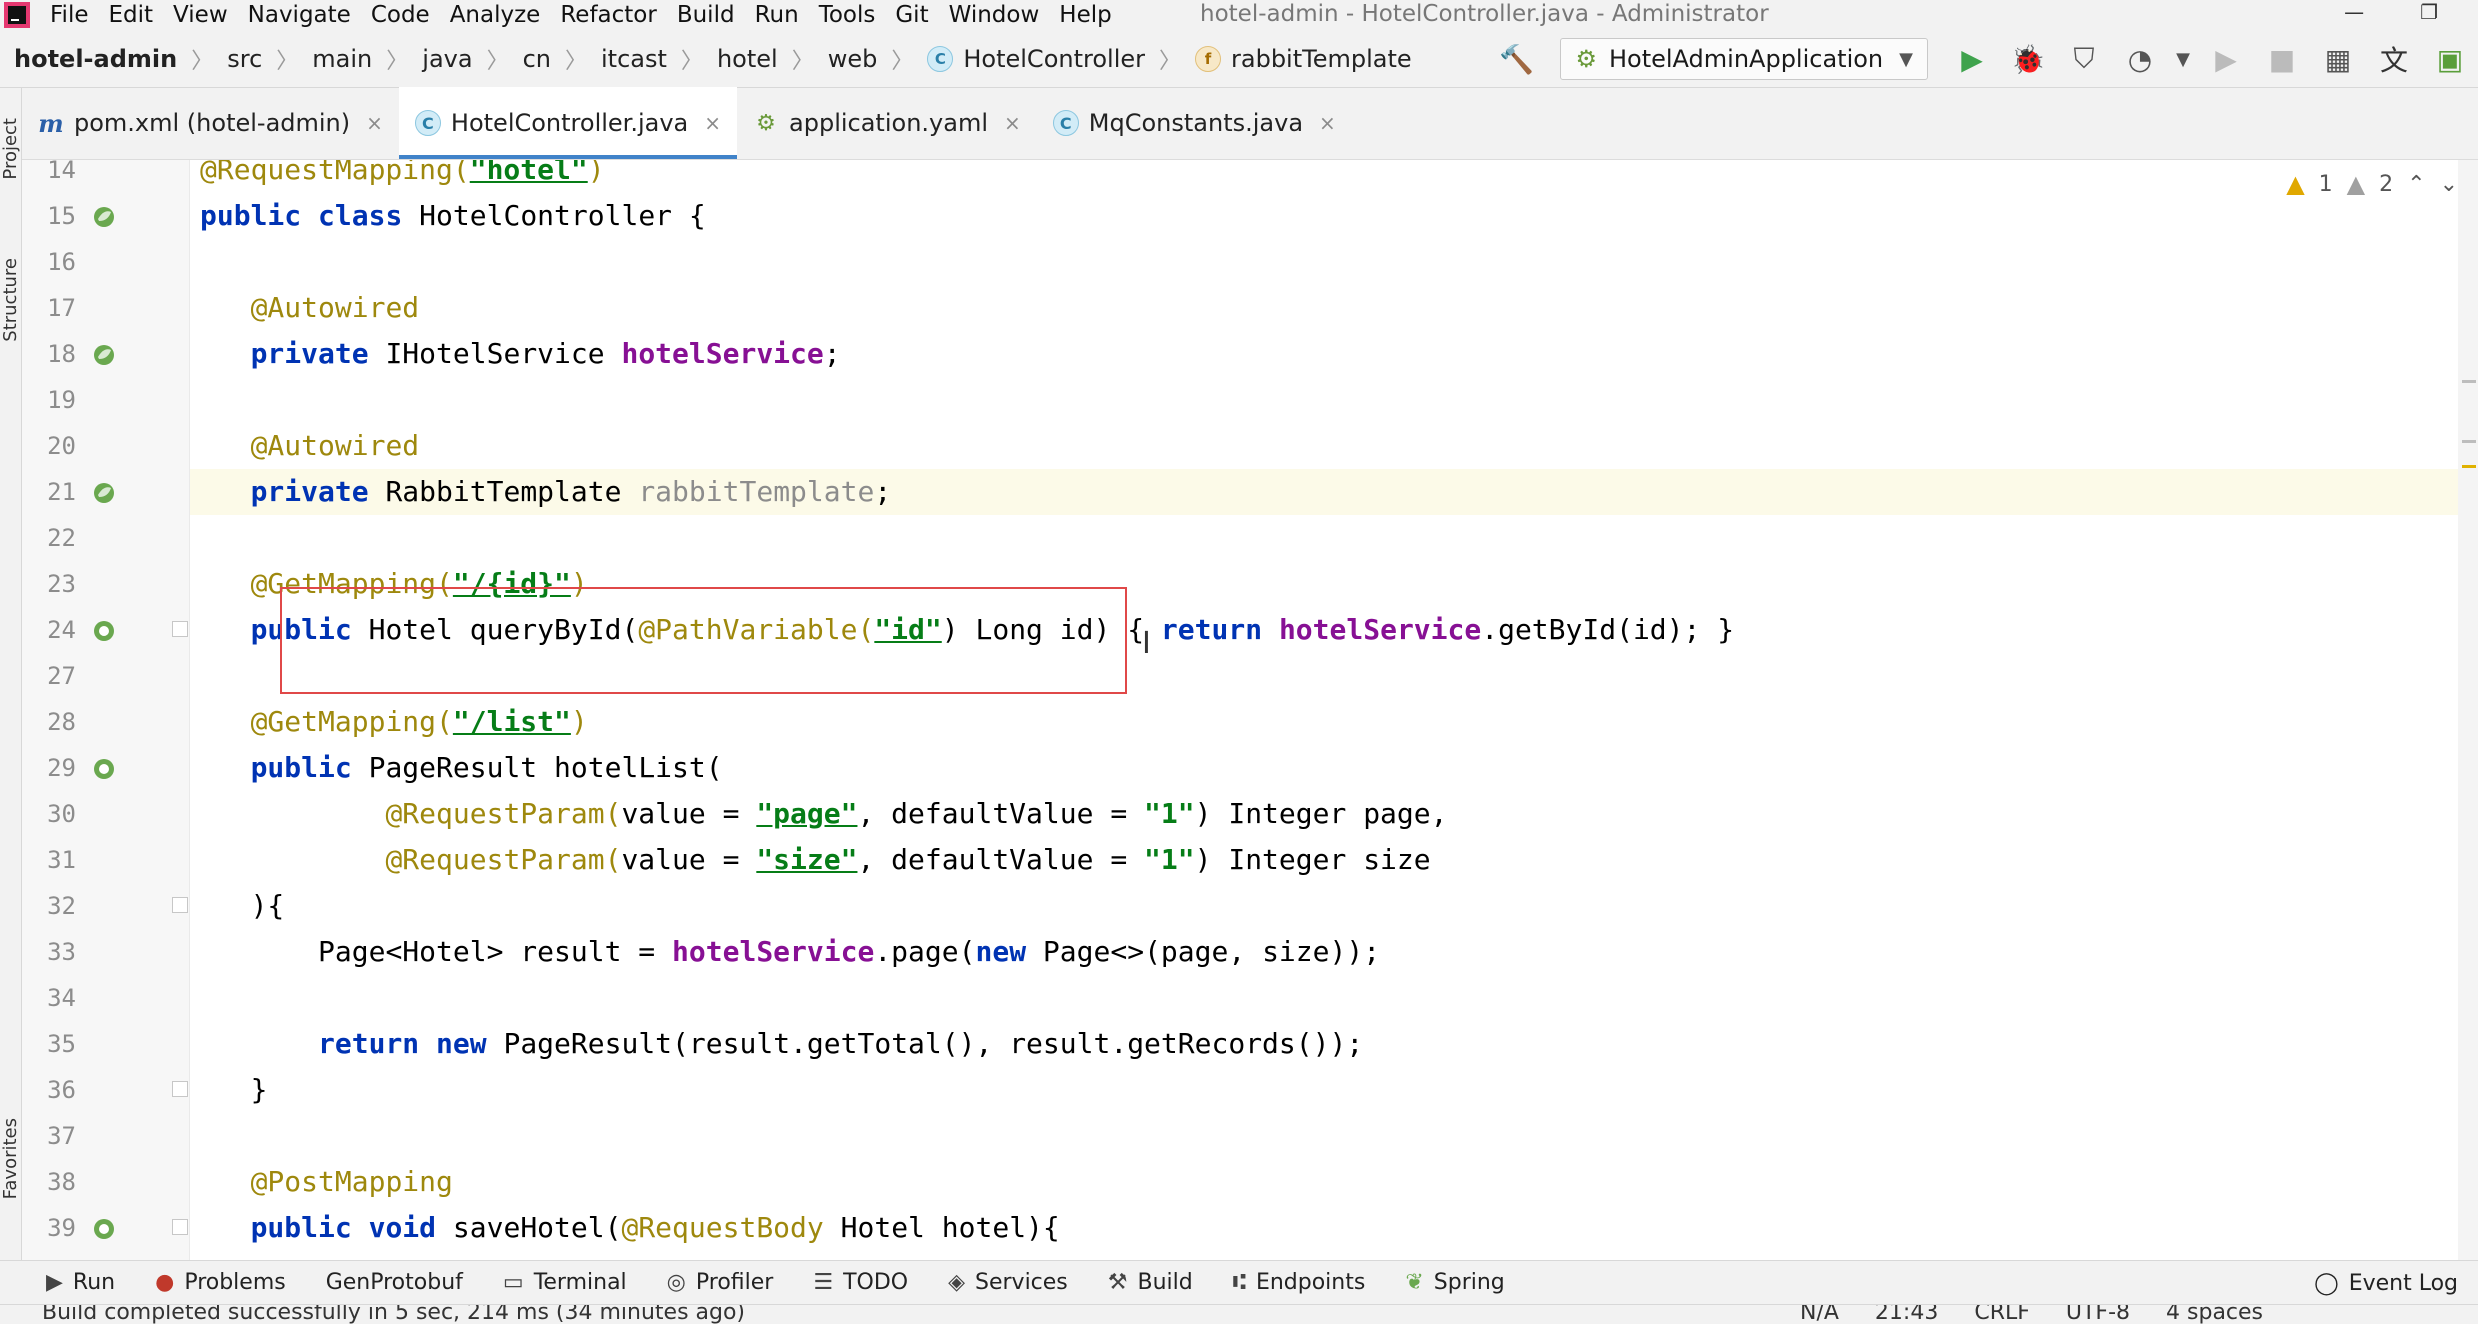 This screenshot has height=1324, width=2478. What do you see at coordinates (1085, 15) in the screenshot?
I see `menu-help: Help` at bounding box center [1085, 15].